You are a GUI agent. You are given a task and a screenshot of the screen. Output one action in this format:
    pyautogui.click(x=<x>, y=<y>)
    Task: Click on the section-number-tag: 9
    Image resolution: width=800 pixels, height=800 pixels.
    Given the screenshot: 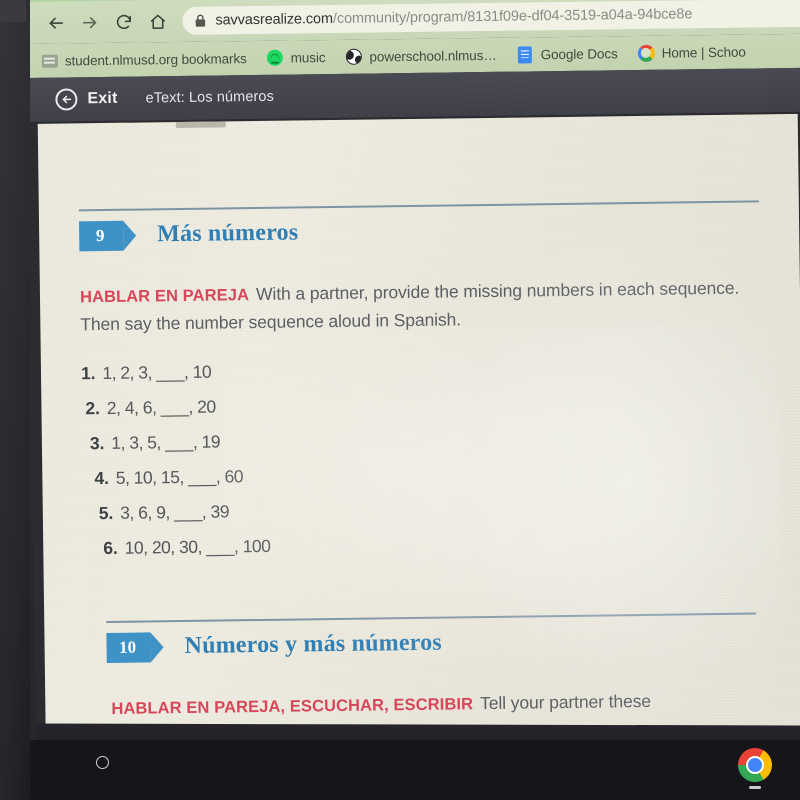 What is the action you would take?
    pyautogui.click(x=101, y=235)
    